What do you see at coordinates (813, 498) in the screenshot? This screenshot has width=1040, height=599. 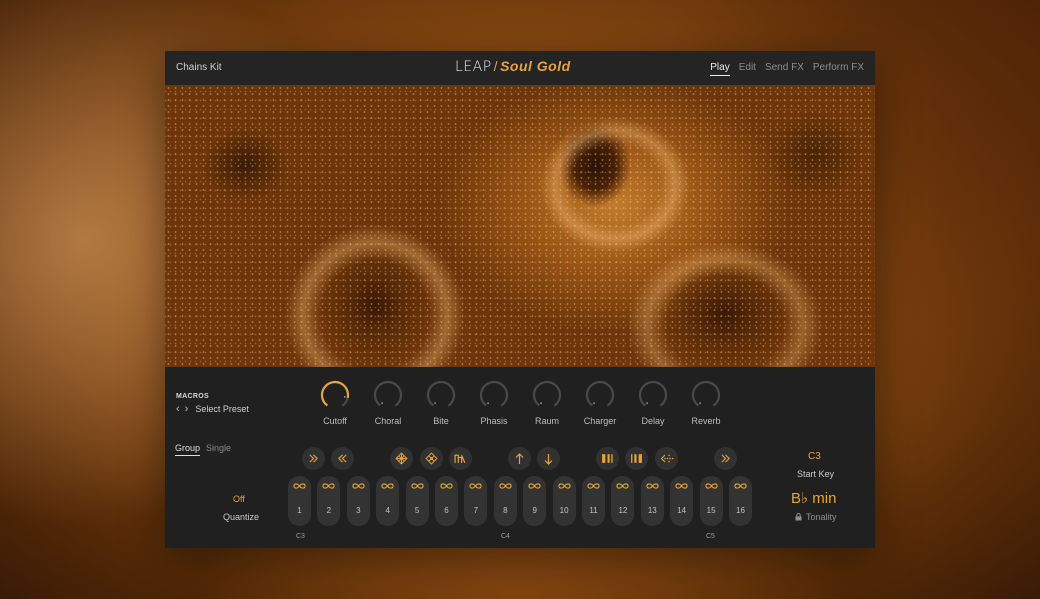 I see `tonality-value: B♭ min` at bounding box center [813, 498].